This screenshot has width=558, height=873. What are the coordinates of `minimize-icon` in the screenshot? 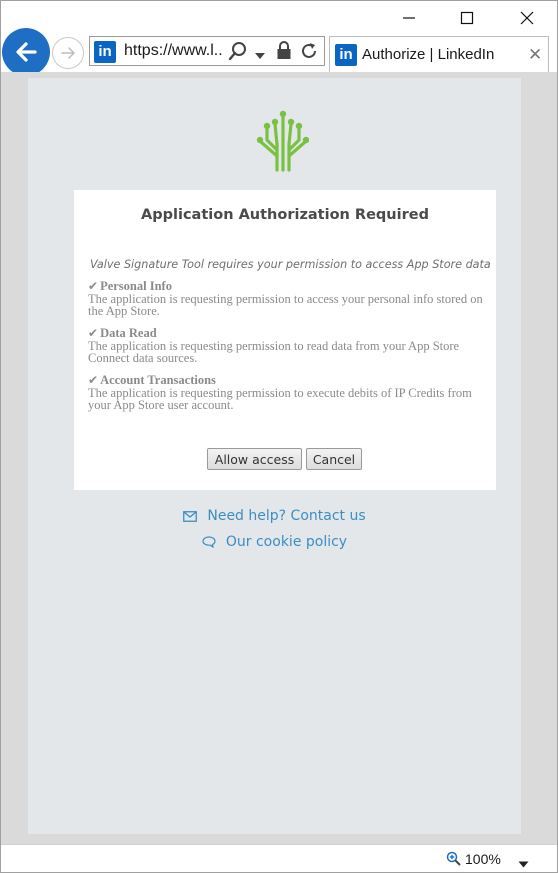 It's located at (409, 18).